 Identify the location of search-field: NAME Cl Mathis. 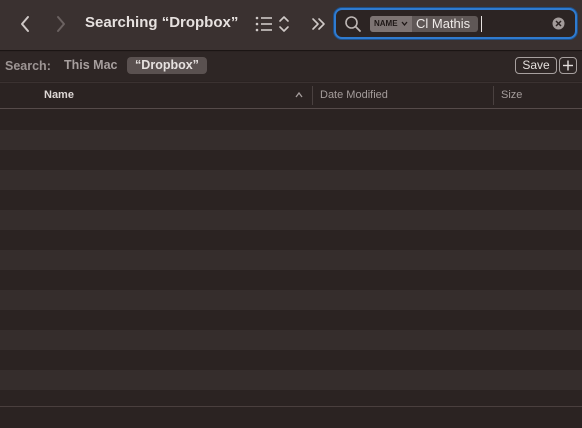
(455, 23).